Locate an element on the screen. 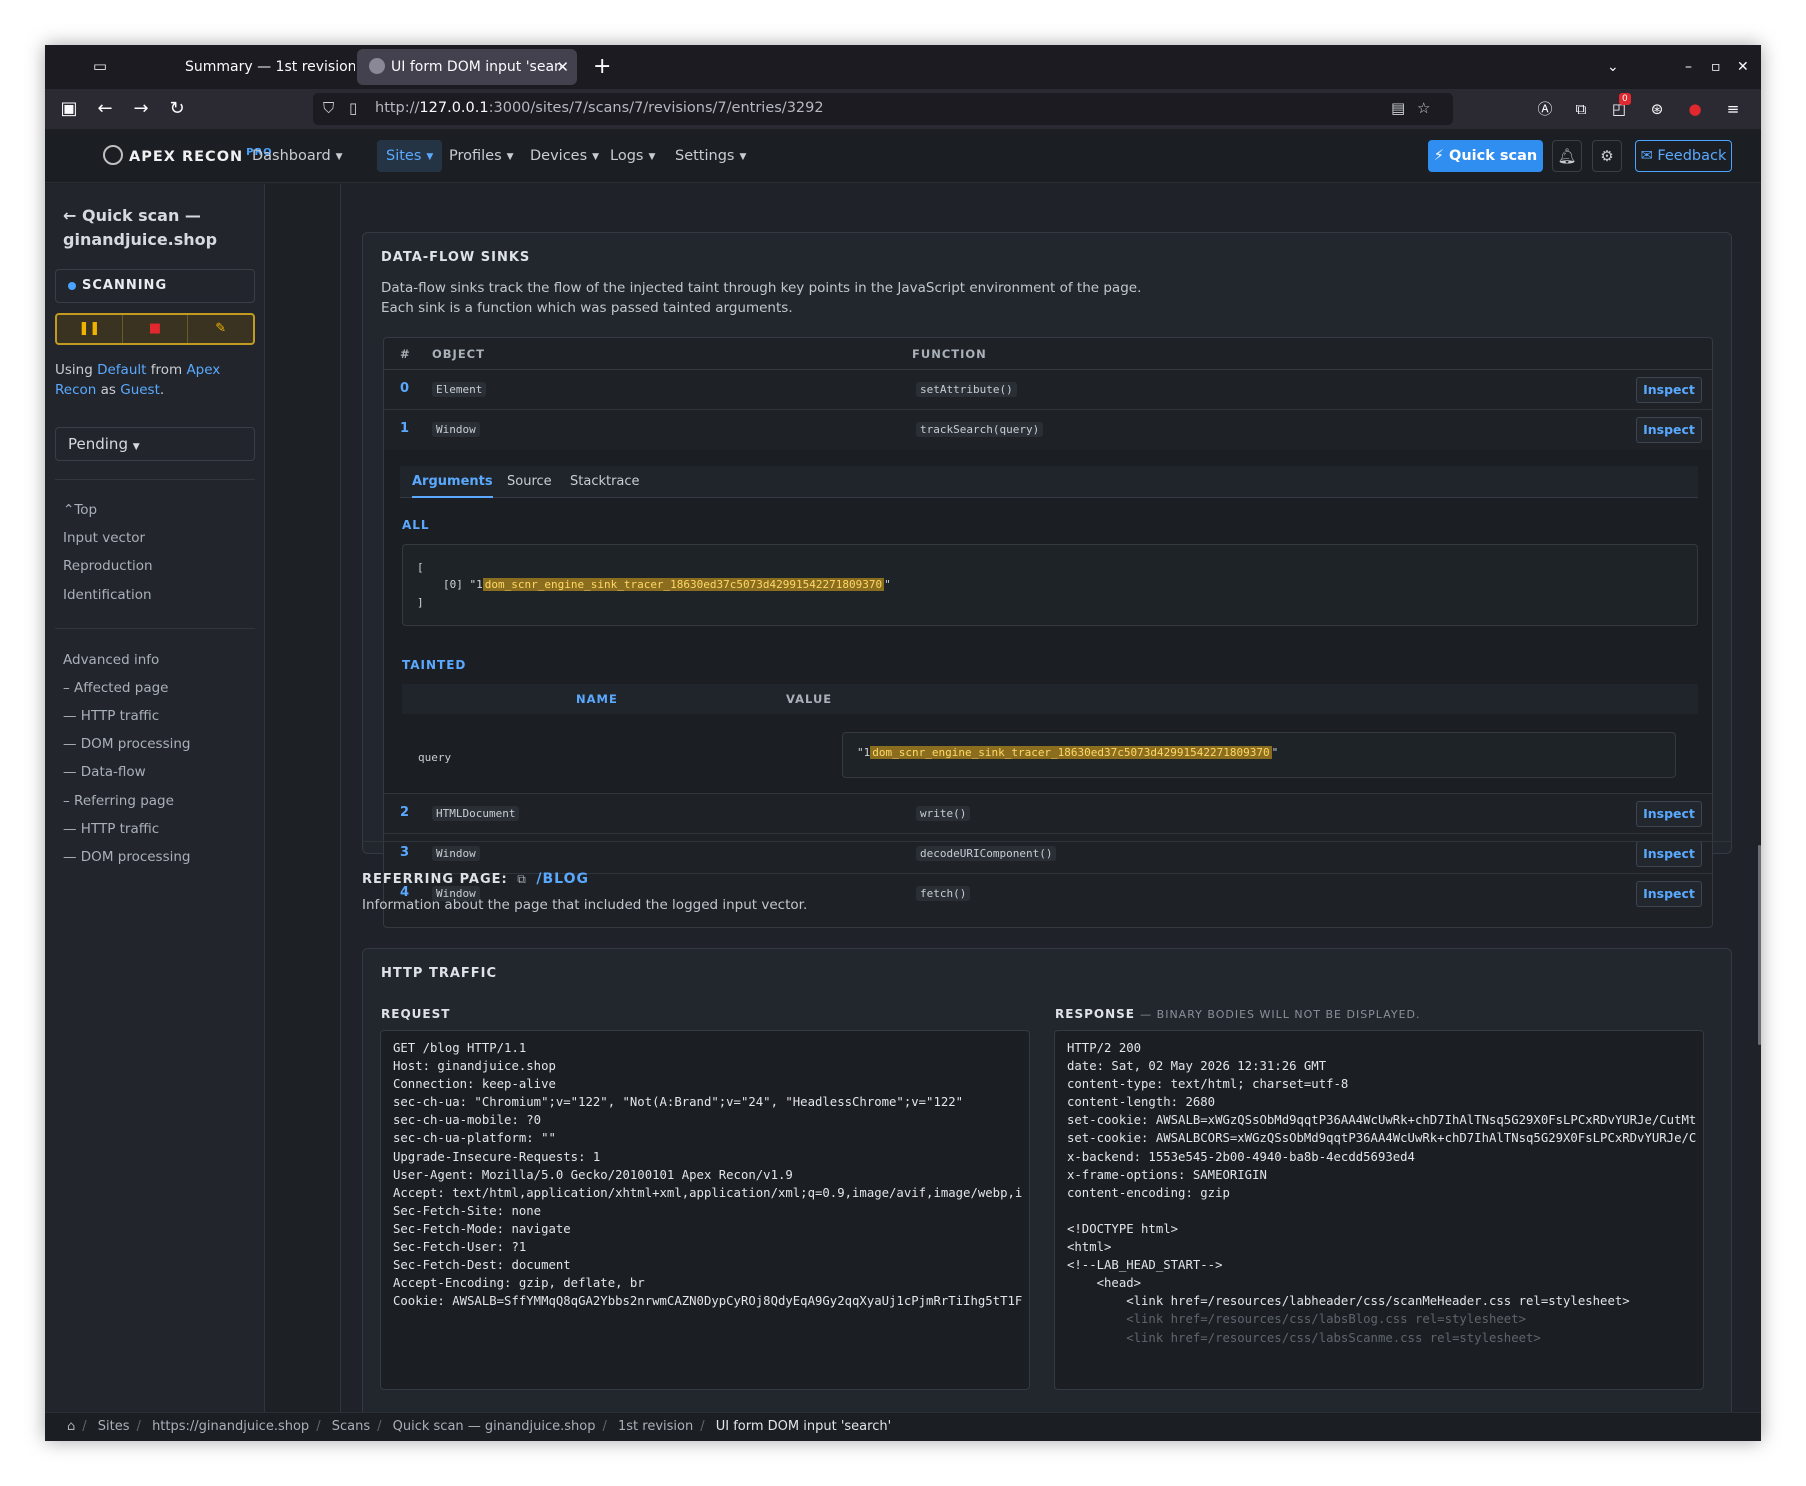 The height and width of the screenshot is (1486, 1806). page-icon: ▯ is located at coordinates (353, 108).